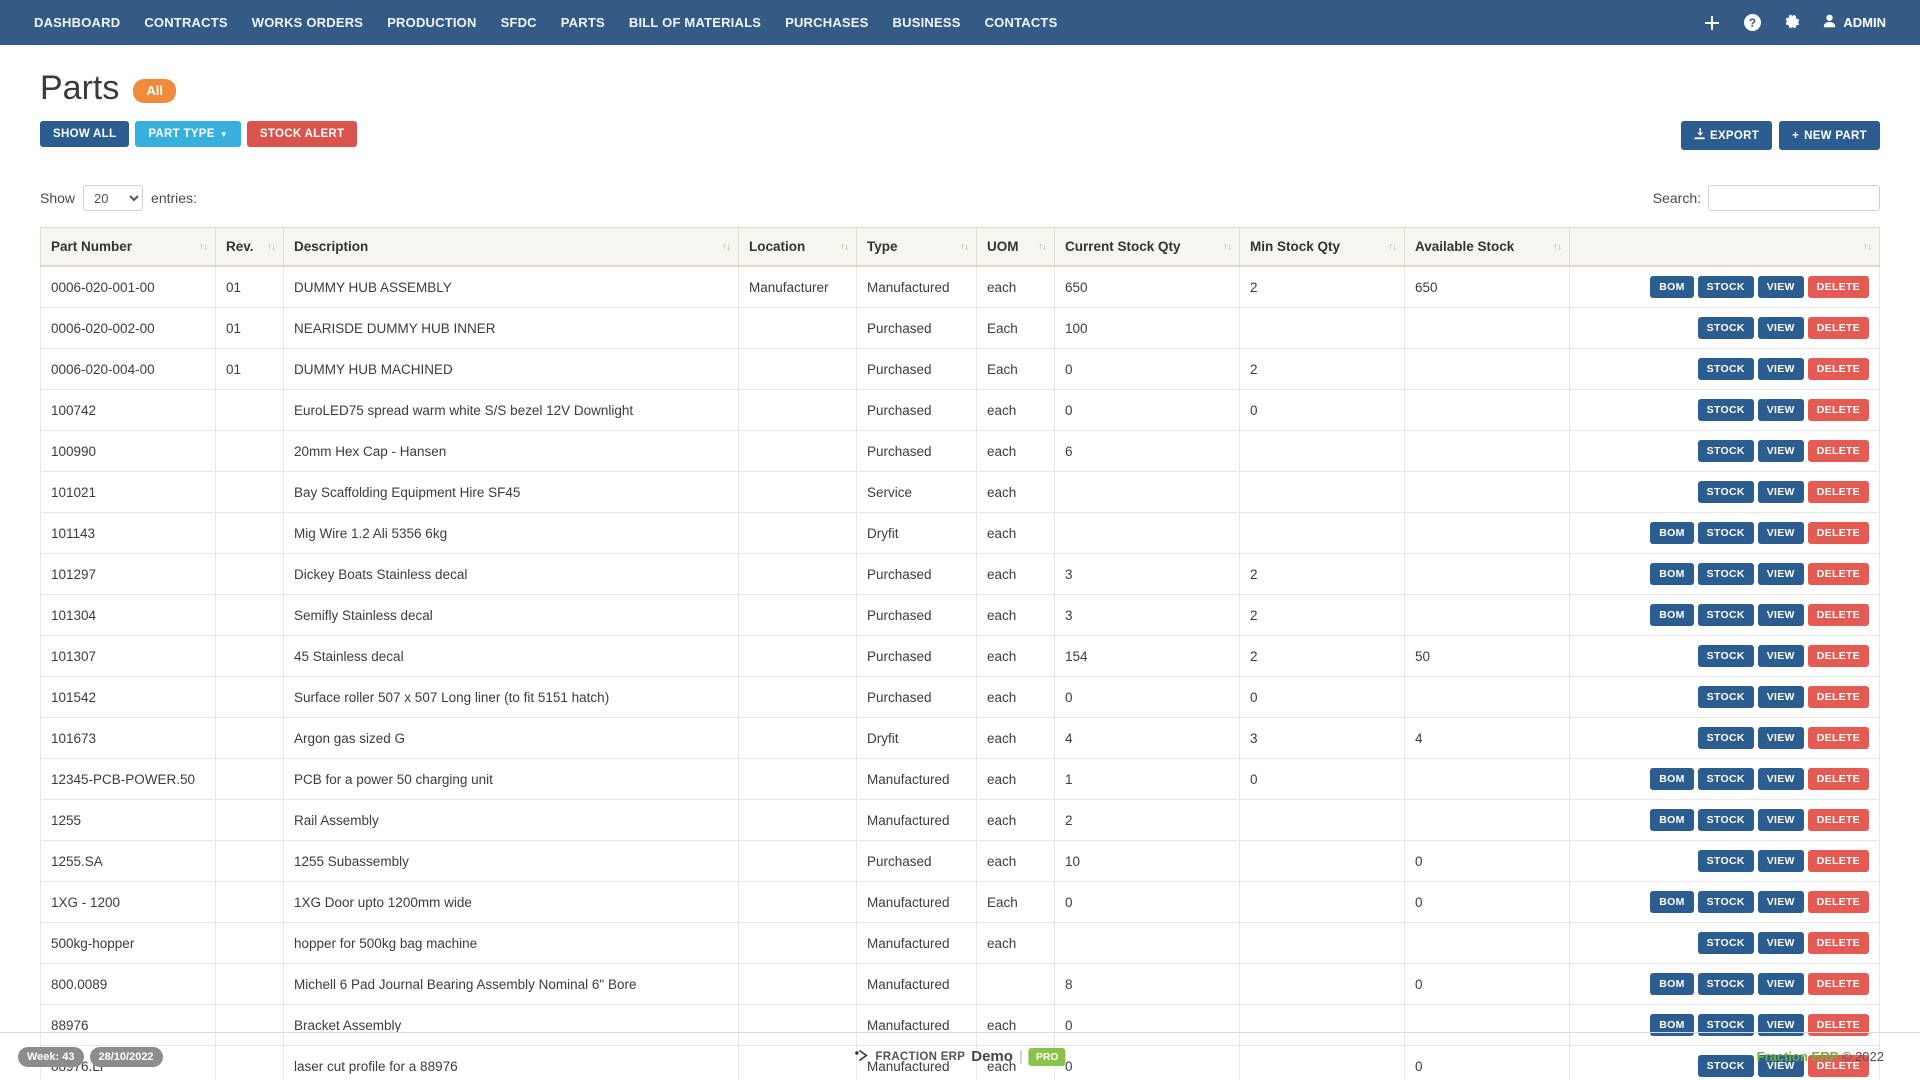 The height and width of the screenshot is (1080, 1920). I want to click on help-circle-icon: ?, so click(1752, 23).